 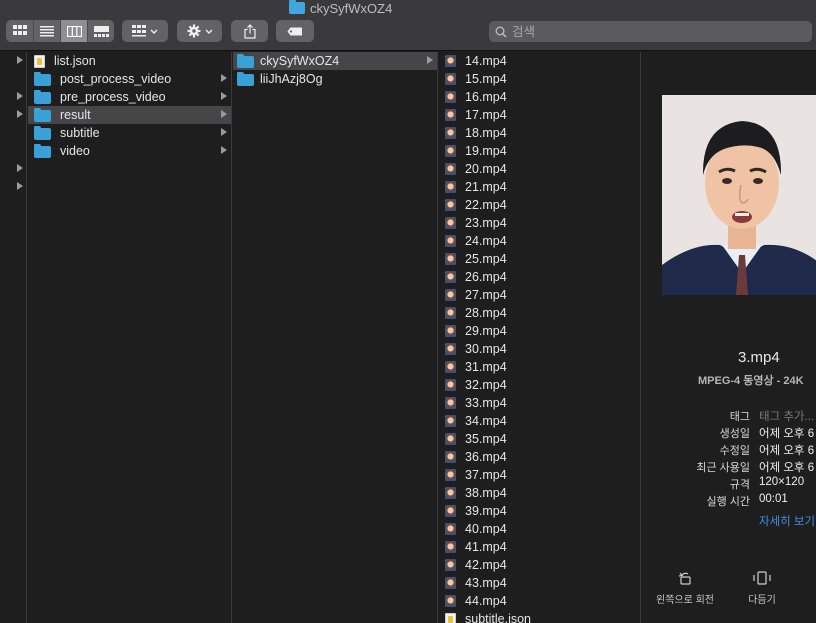 I want to click on folder-row: result, so click(x=129, y=115).